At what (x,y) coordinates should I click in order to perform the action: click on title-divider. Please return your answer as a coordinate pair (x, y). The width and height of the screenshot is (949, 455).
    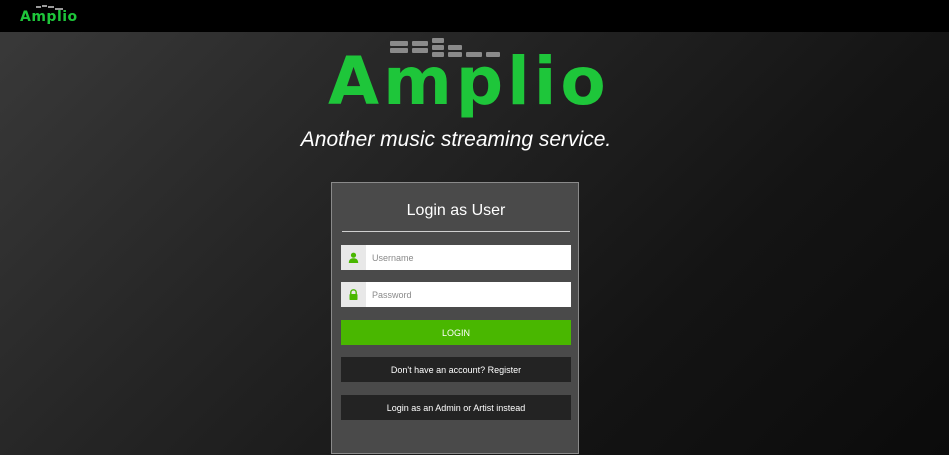
    Looking at the image, I should click on (456, 231).